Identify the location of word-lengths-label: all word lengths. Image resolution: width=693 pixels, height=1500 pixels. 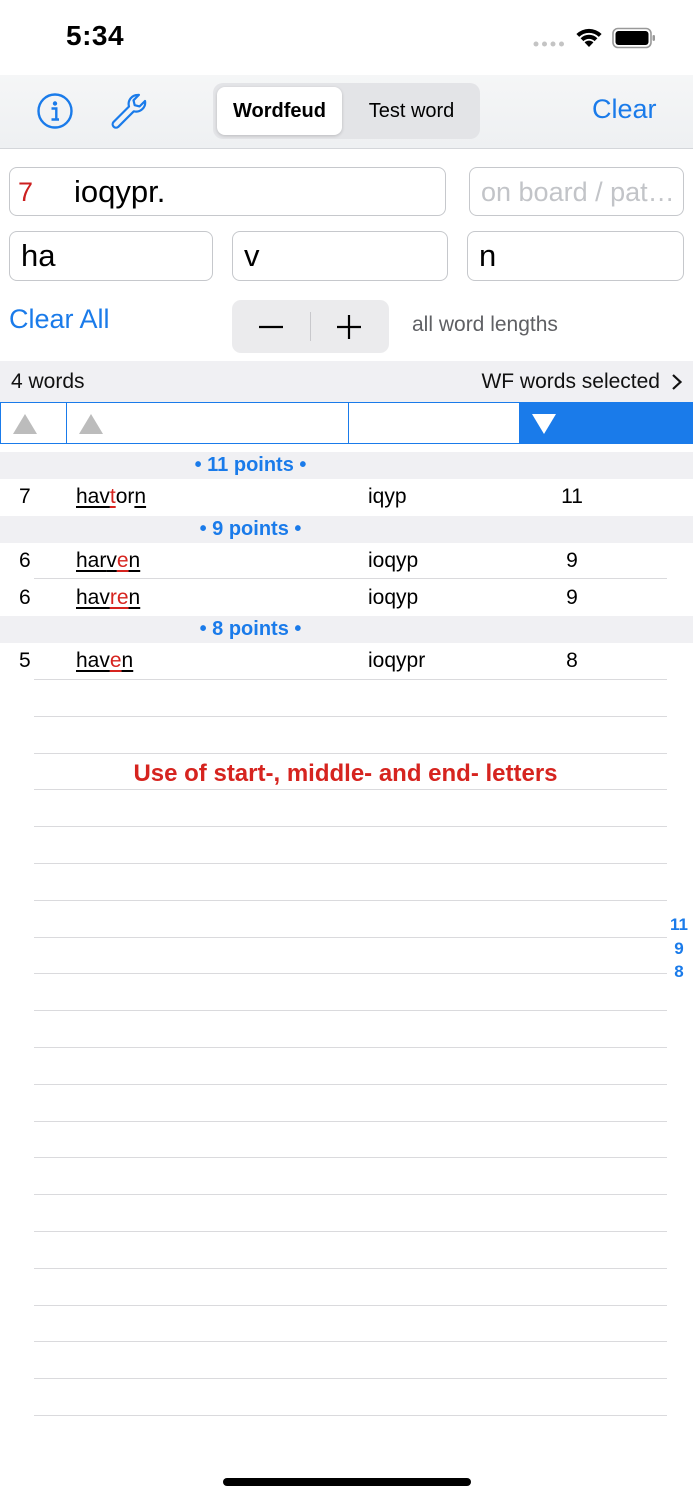
(485, 324).